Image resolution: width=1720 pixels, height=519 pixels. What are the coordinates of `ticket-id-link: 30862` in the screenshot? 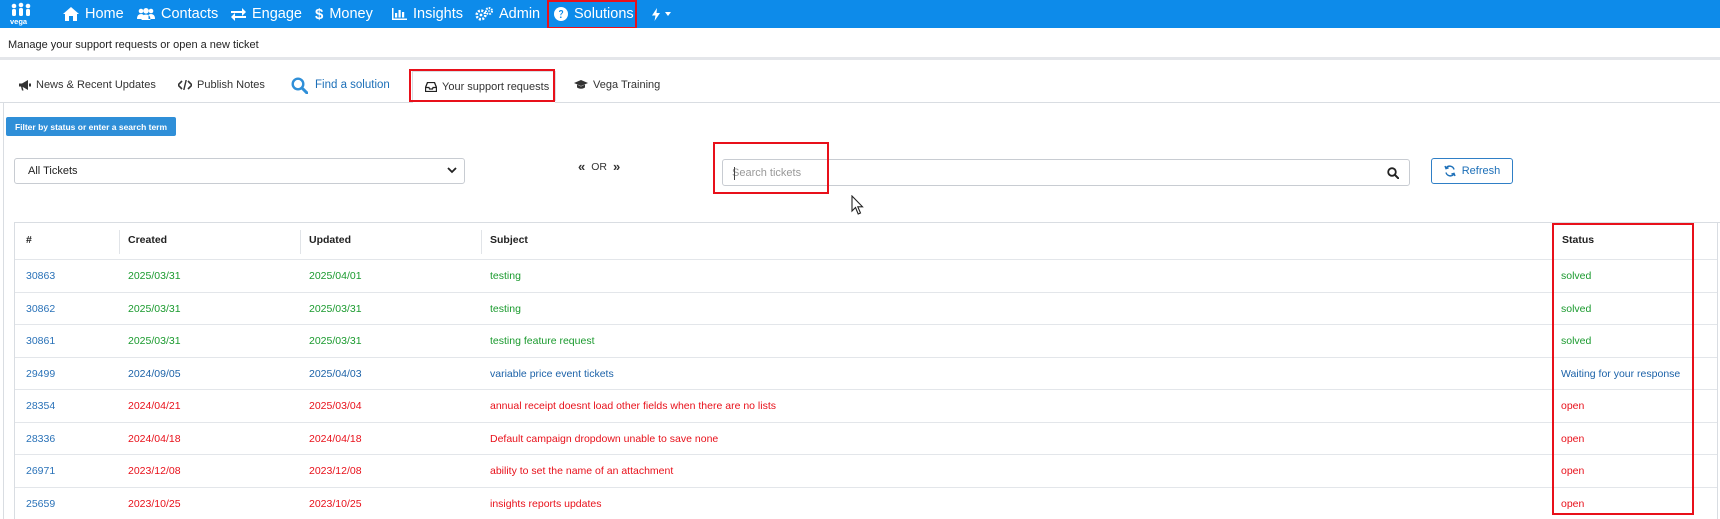 It's located at (40, 309).